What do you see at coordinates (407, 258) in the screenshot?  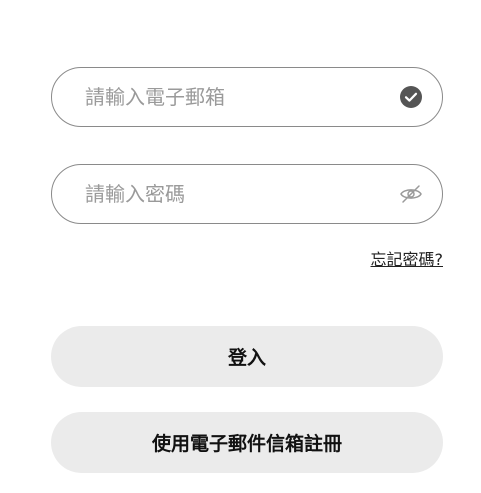 I see `forgot-password-link: 忘記密碼?` at bounding box center [407, 258].